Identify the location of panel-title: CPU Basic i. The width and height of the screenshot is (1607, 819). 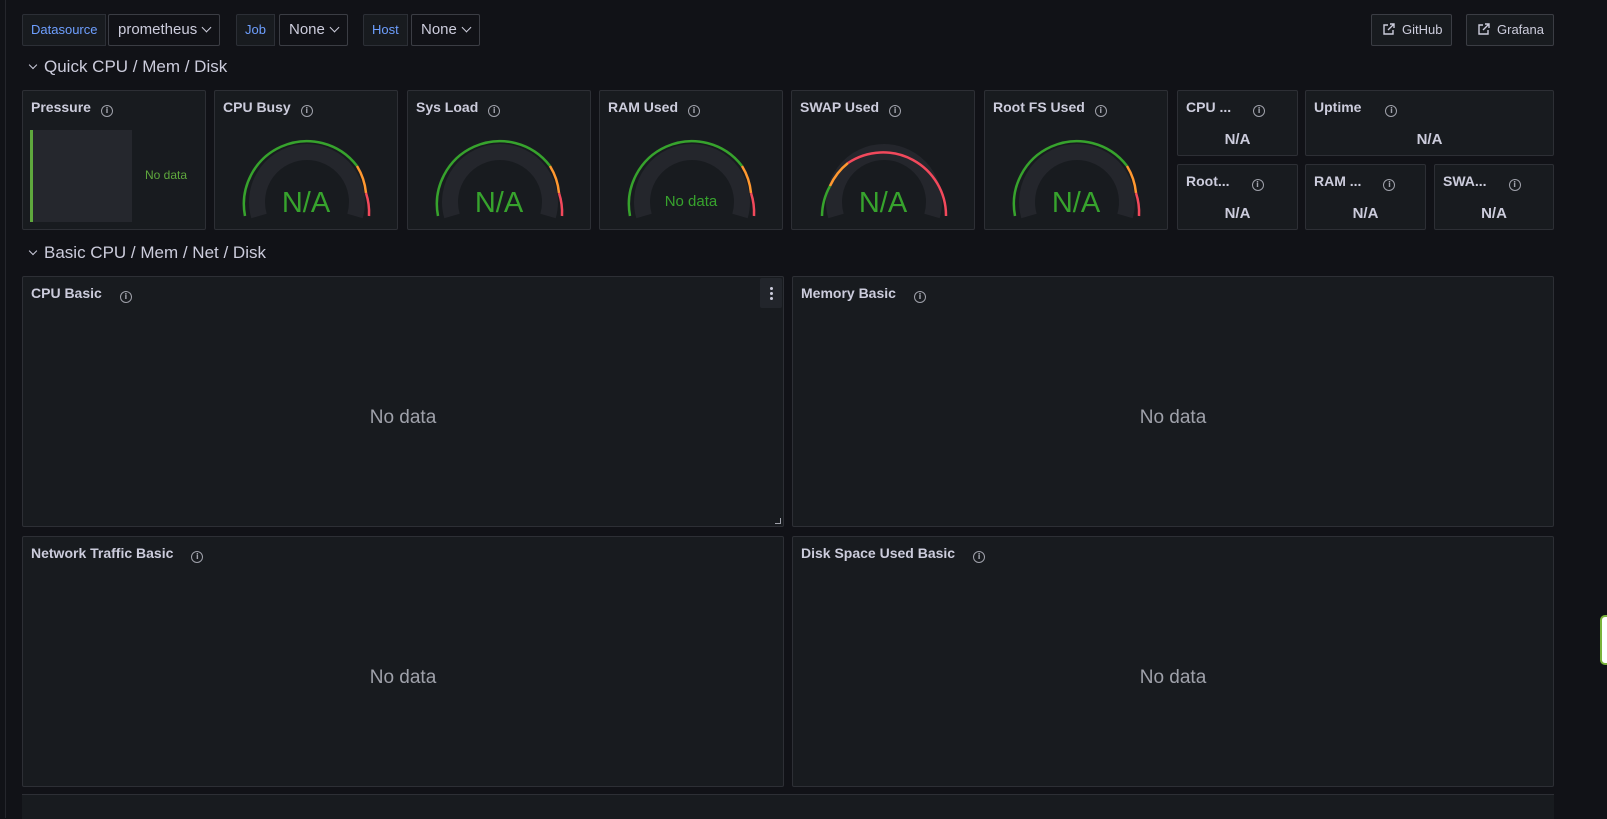
(81, 294).